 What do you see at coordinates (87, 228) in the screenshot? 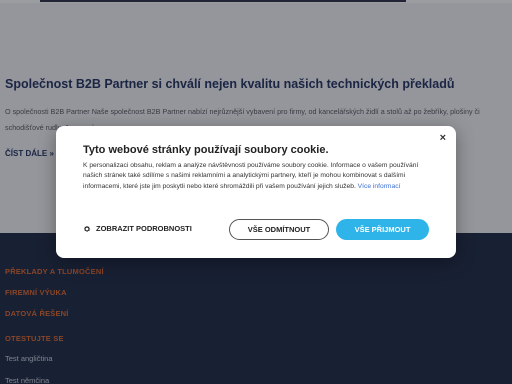
I see `gear-icon` at bounding box center [87, 228].